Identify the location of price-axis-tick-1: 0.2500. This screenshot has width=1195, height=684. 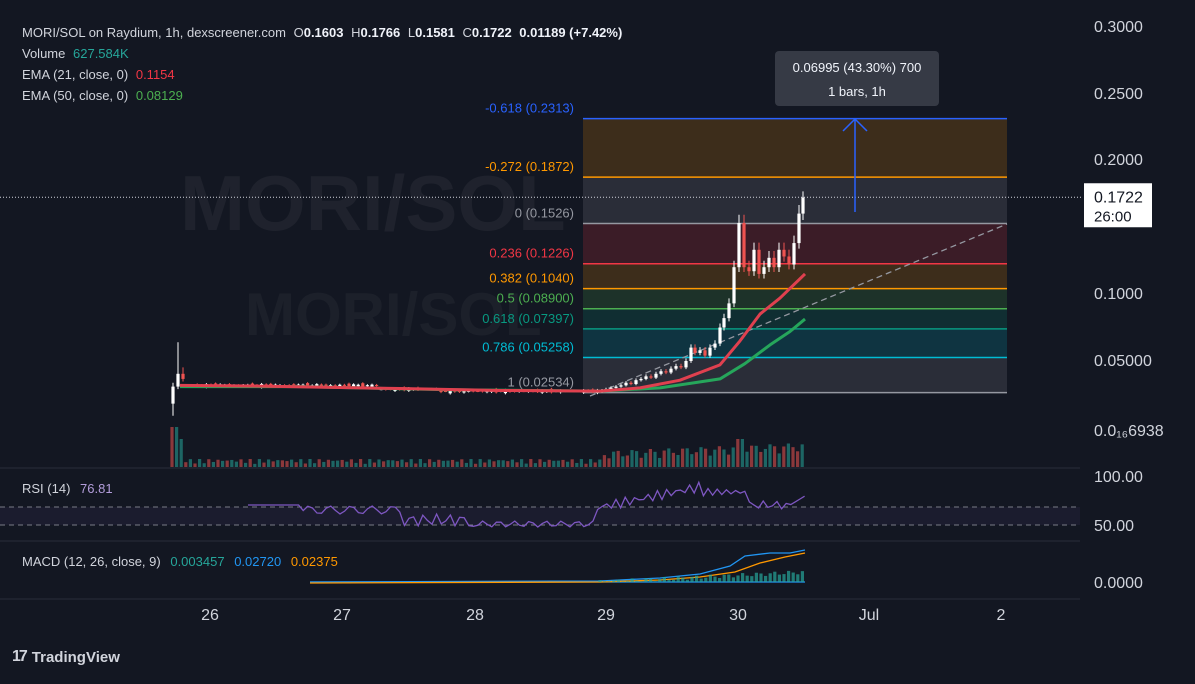
(1118, 94).